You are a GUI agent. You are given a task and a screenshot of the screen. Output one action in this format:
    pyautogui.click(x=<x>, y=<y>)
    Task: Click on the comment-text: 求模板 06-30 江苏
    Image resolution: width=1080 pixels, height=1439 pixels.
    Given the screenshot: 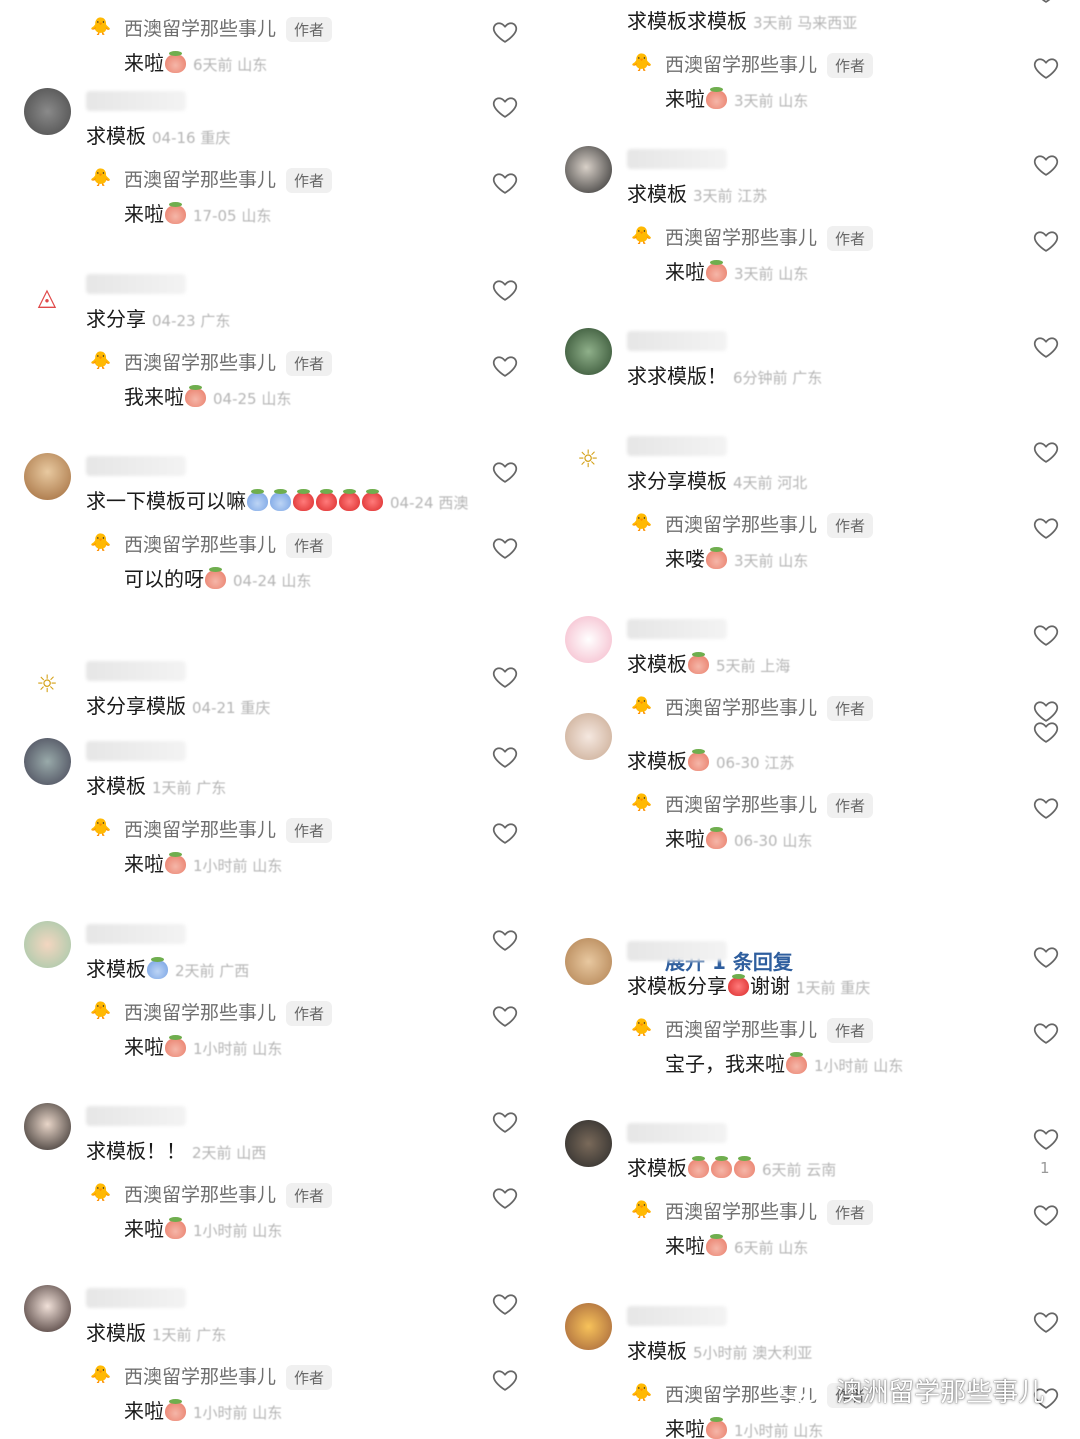 What is the action you would take?
    pyautogui.click(x=710, y=759)
    